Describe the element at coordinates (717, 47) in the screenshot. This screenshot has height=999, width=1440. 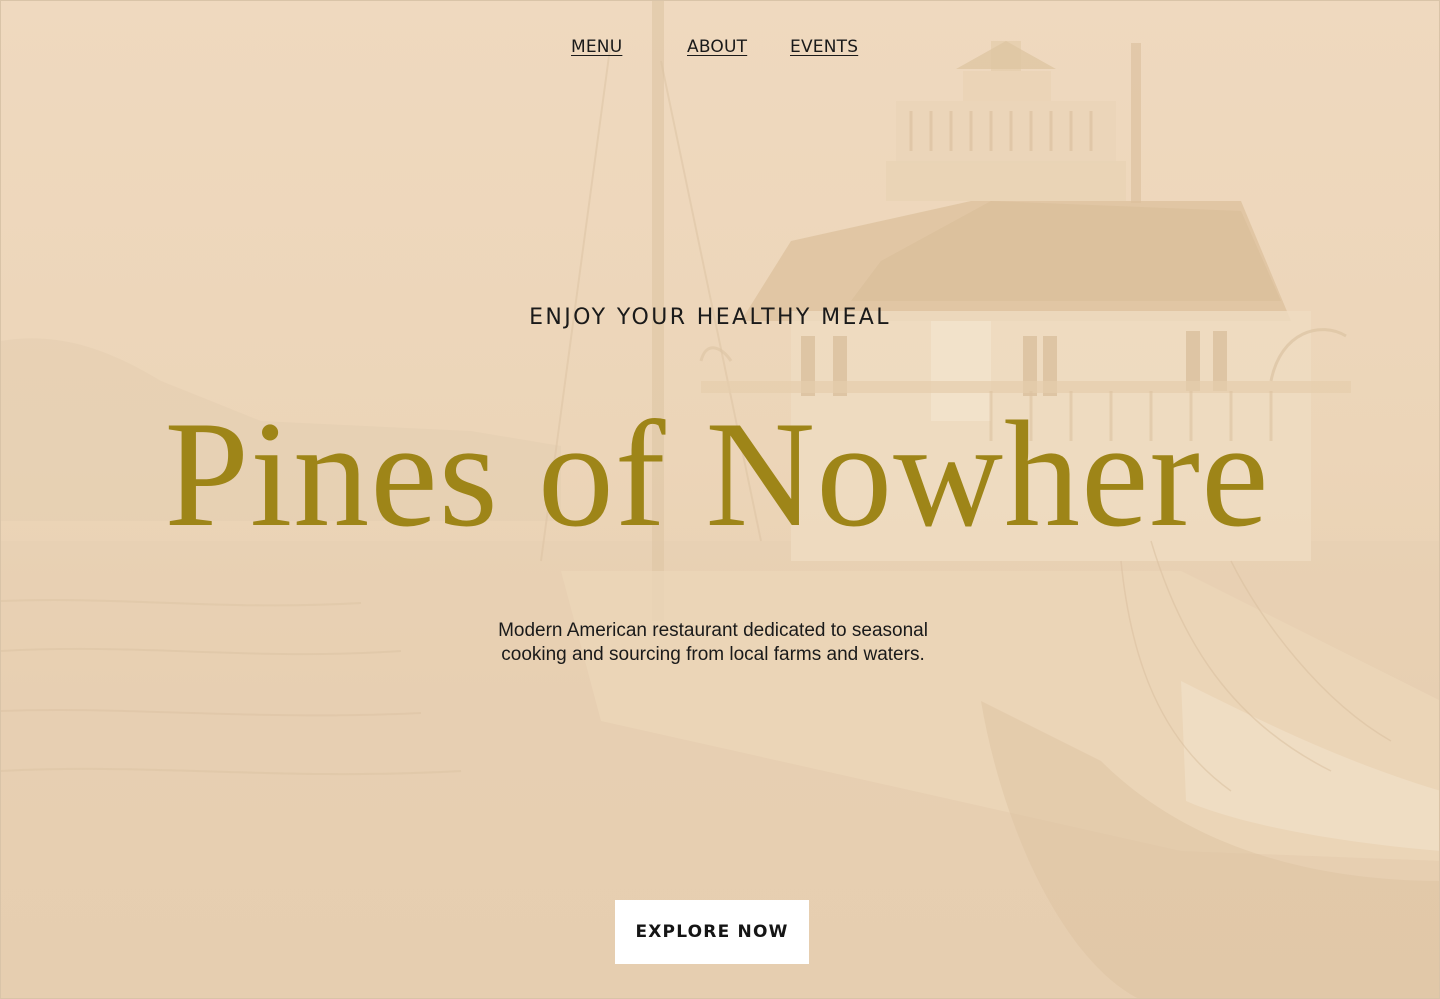
I see `nav-link-about: ABOUT` at that location.